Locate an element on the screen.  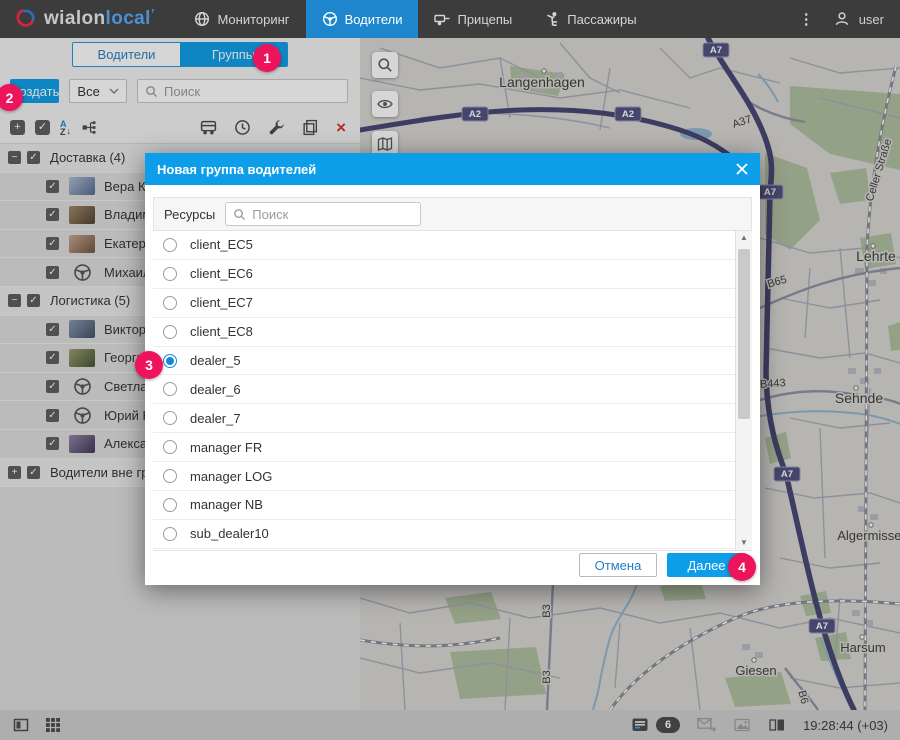
tab-passengers: Пассажиры is located at coordinates (590, 19).